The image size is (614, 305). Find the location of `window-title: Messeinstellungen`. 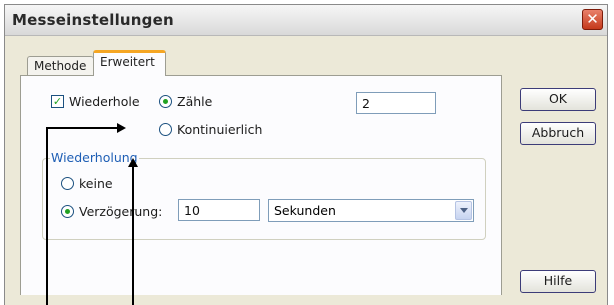

window-title: Messeinstellungen is located at coordinates (93, 20).